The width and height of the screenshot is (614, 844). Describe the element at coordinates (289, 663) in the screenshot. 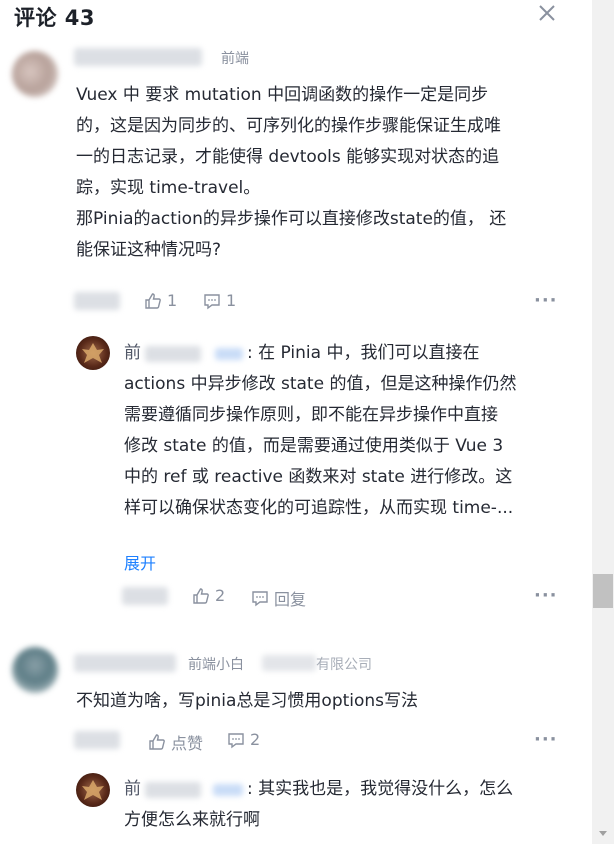

I see `company-redacted` at that location.